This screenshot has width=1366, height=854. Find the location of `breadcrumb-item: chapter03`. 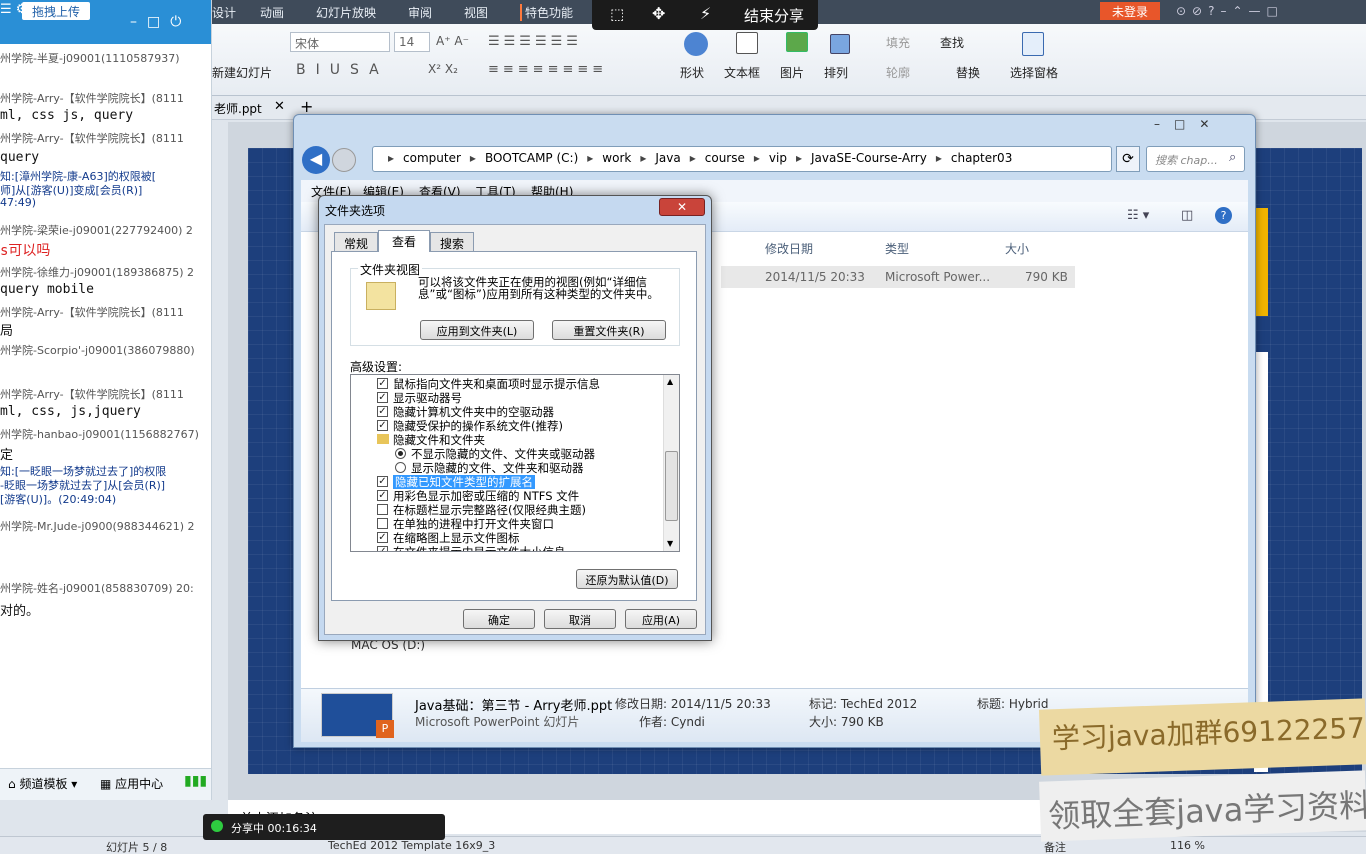

breadcrumb-item: chapter03 is located at coordinates (981, 158).